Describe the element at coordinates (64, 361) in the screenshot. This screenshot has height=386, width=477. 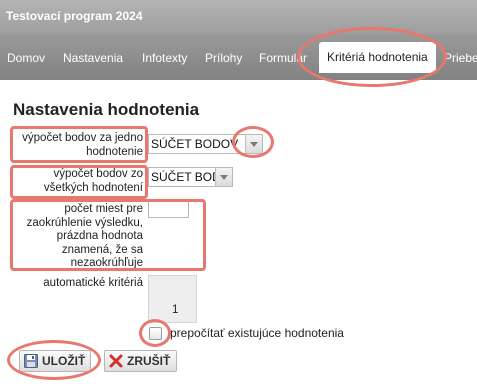
I see `save-button-label: ULOŽIŤ` at that location.